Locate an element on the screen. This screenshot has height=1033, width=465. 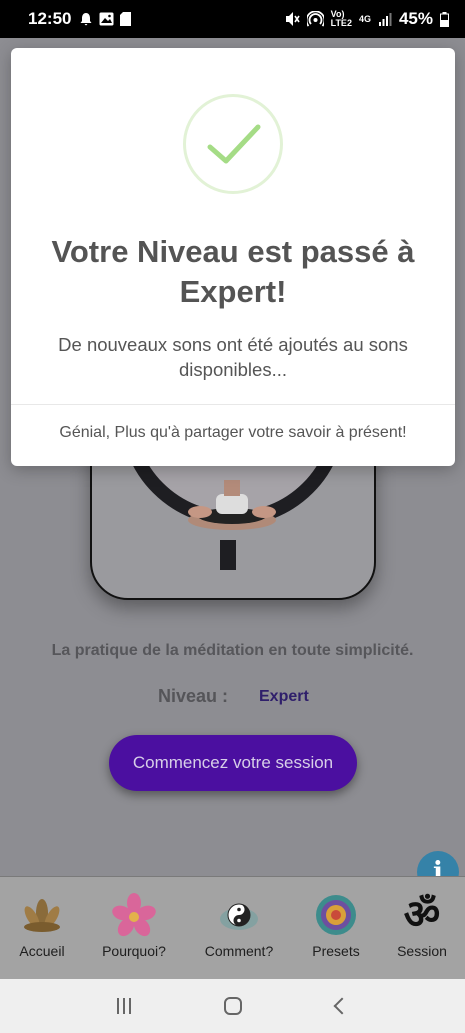
home-icon is located at coordinates (233, 1006).